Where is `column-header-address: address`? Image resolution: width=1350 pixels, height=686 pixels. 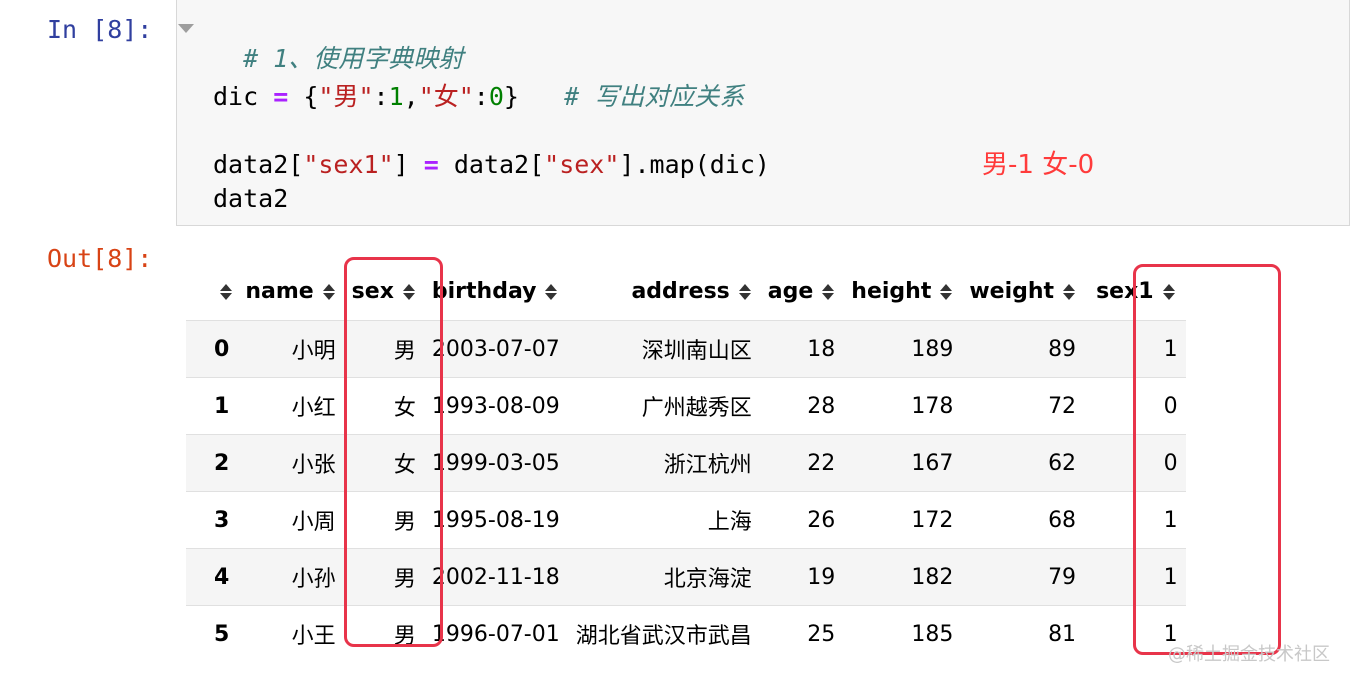 column-header-address: address is located at coordinates (664, 291).